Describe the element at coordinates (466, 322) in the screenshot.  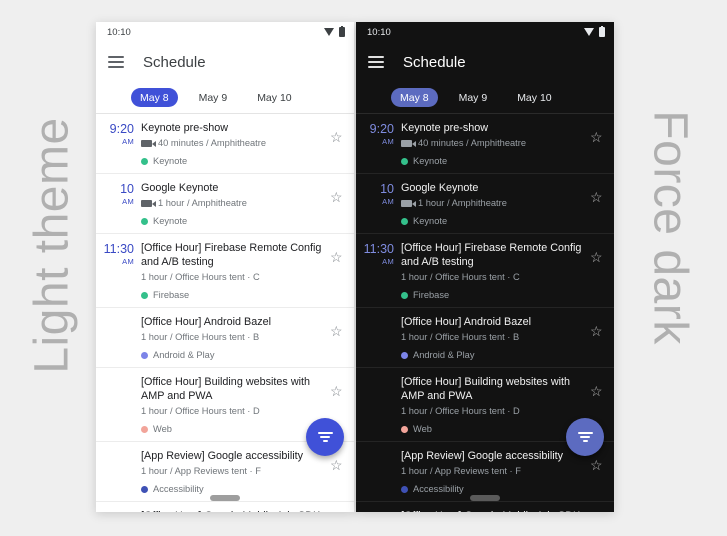
I see `event-title: [Office Hour] Android Bazel` at that location.